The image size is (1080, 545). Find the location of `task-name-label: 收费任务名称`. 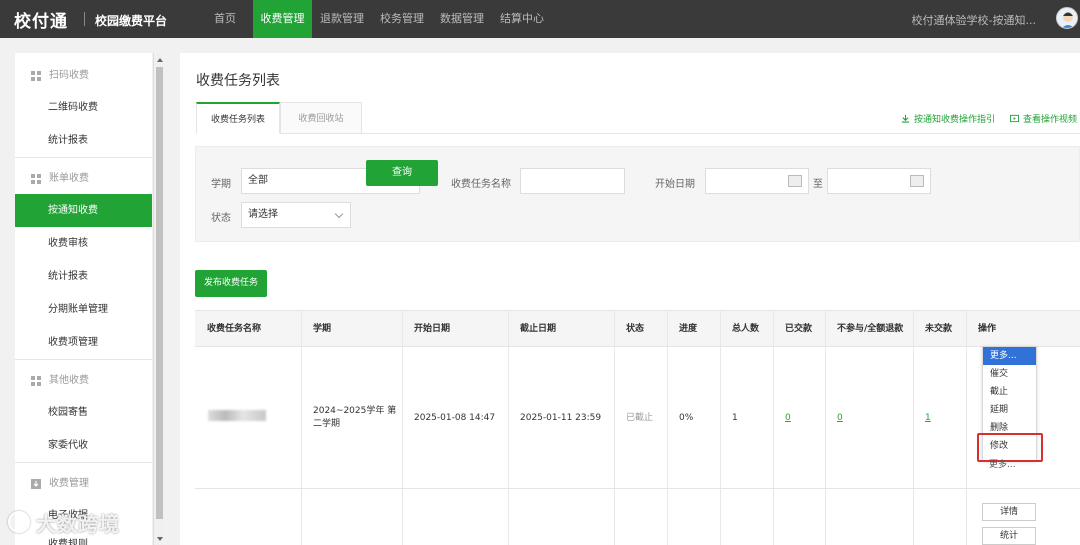

task-name-label: 收费任务名称 is located at coordinates (481, 184).